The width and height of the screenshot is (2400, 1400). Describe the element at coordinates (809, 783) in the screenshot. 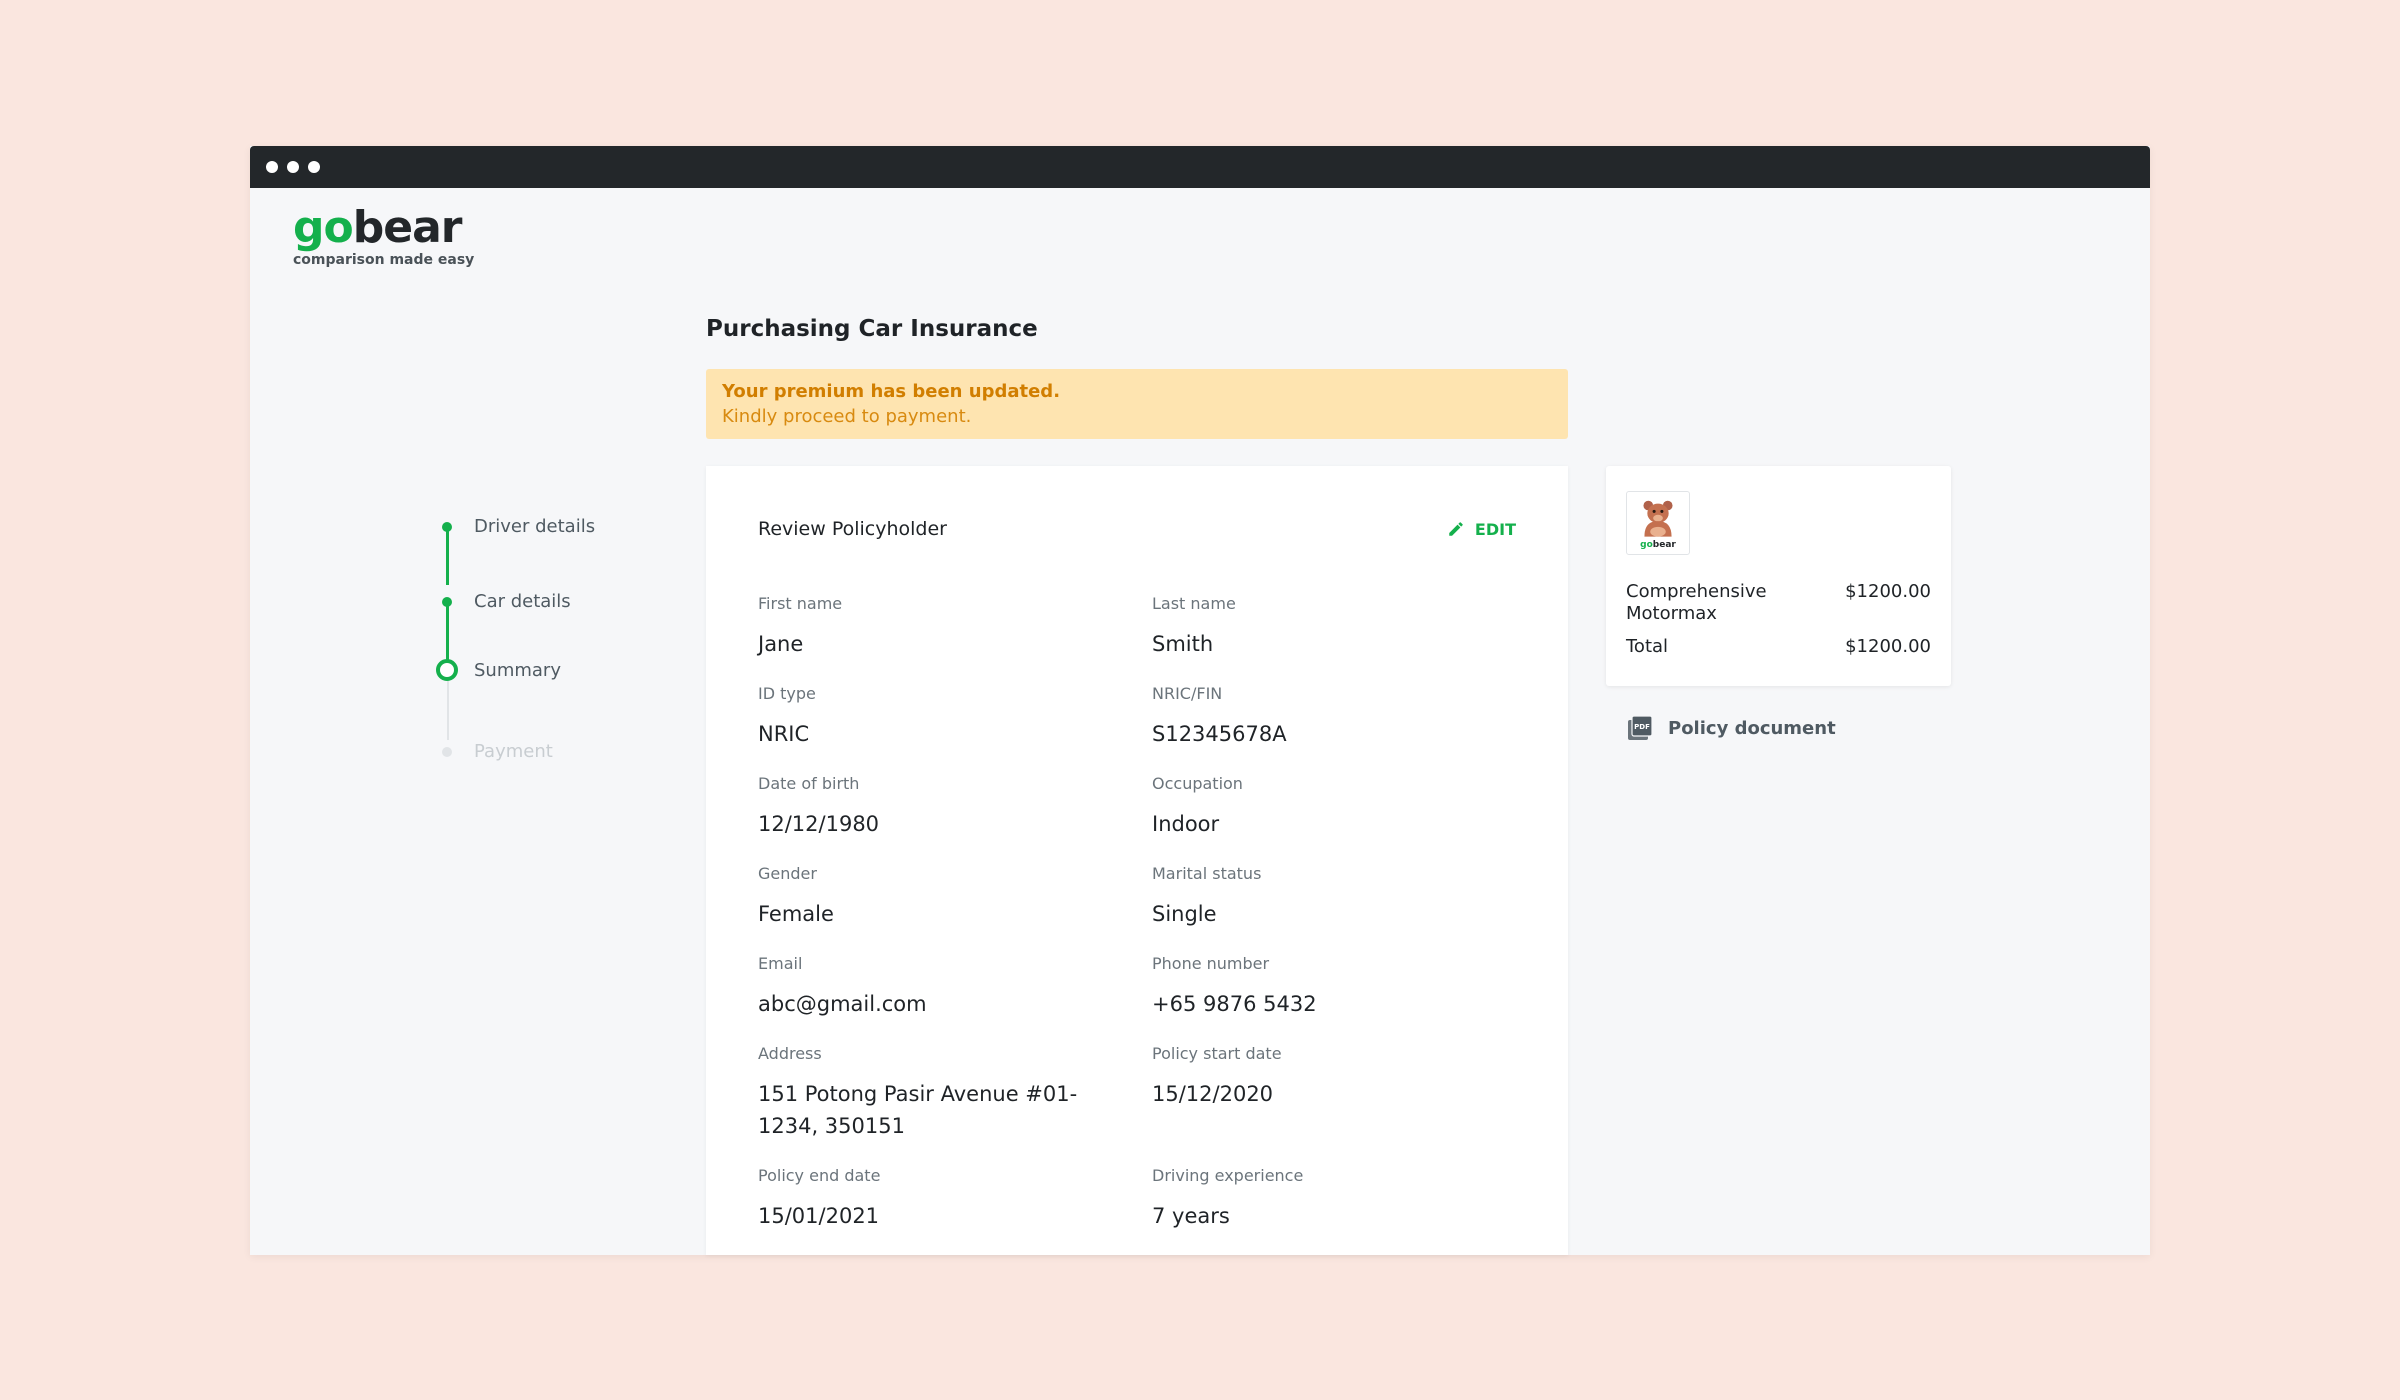

I see `field-label: Date of birth` at that location.